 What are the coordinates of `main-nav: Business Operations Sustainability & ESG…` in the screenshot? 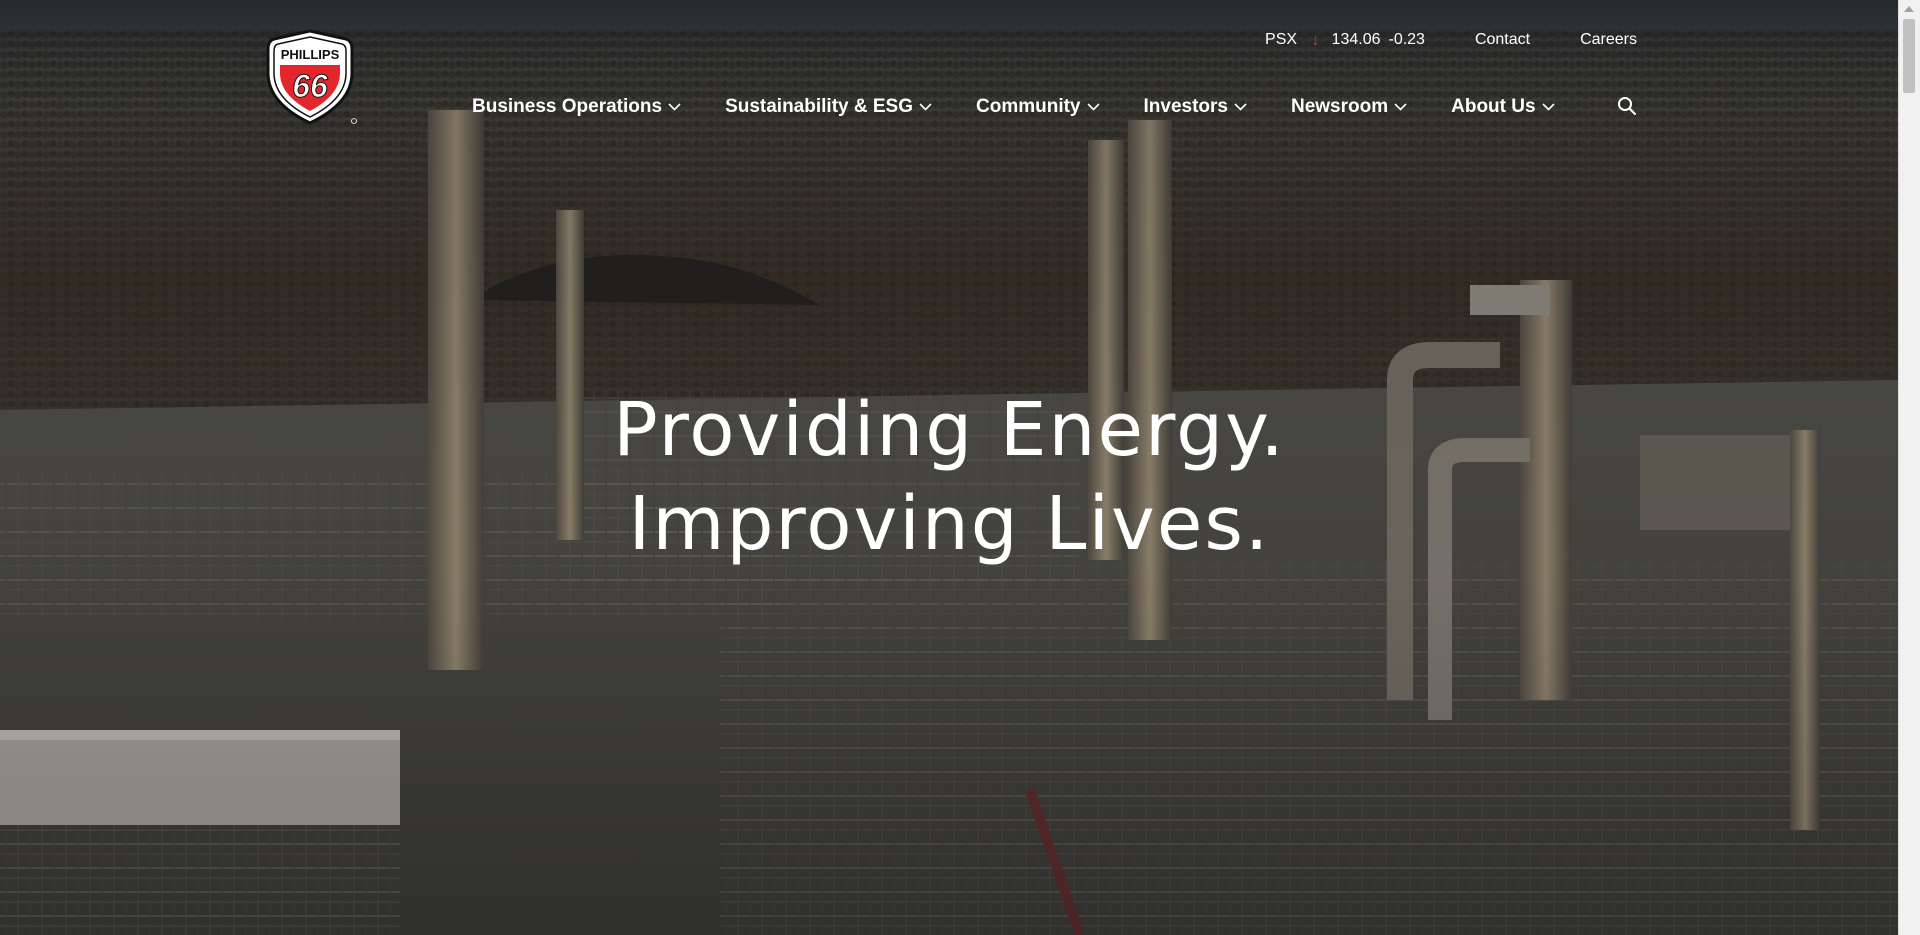 It's located at (1035, 107).